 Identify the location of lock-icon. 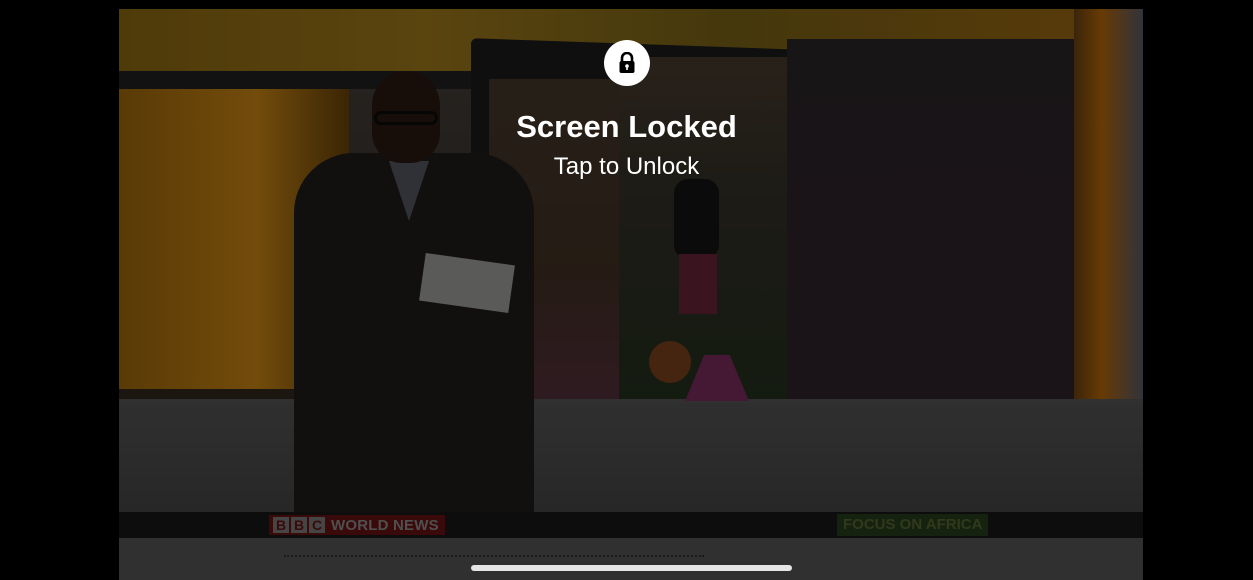
(627, 62).